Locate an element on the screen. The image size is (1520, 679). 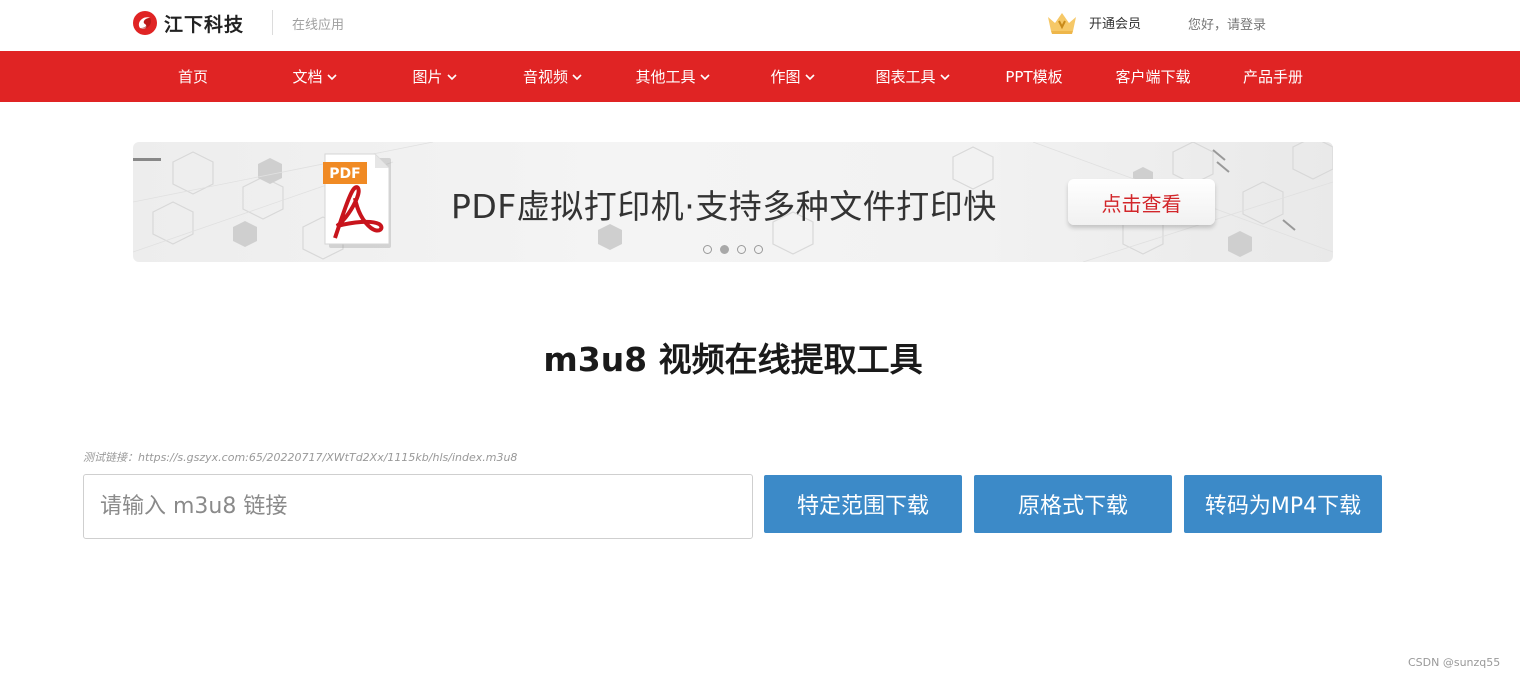
nav-item-label: 作图 is located at coordinates (785, 77).